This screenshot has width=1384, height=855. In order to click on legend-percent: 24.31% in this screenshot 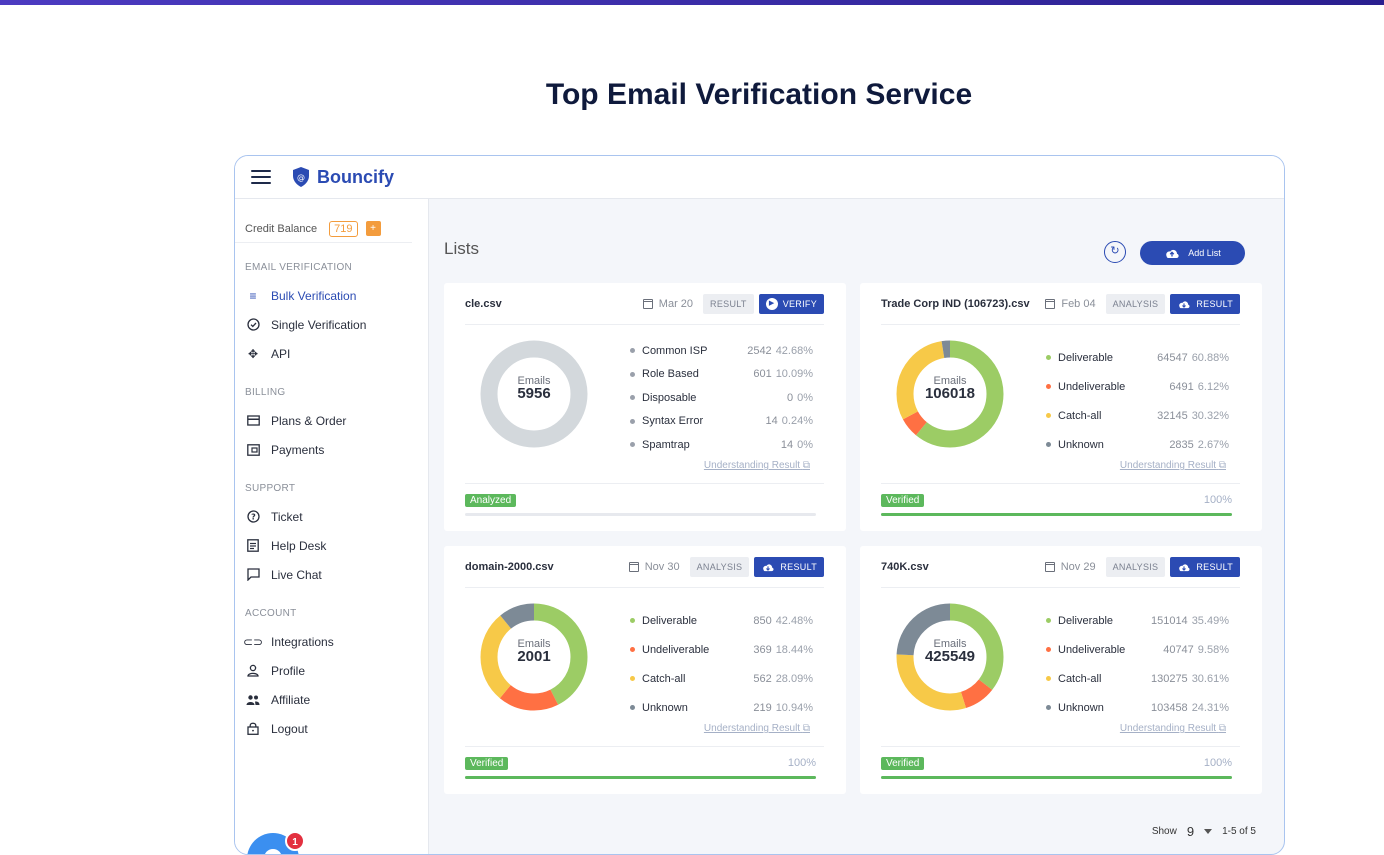, I will do `click(1210, 707)`.